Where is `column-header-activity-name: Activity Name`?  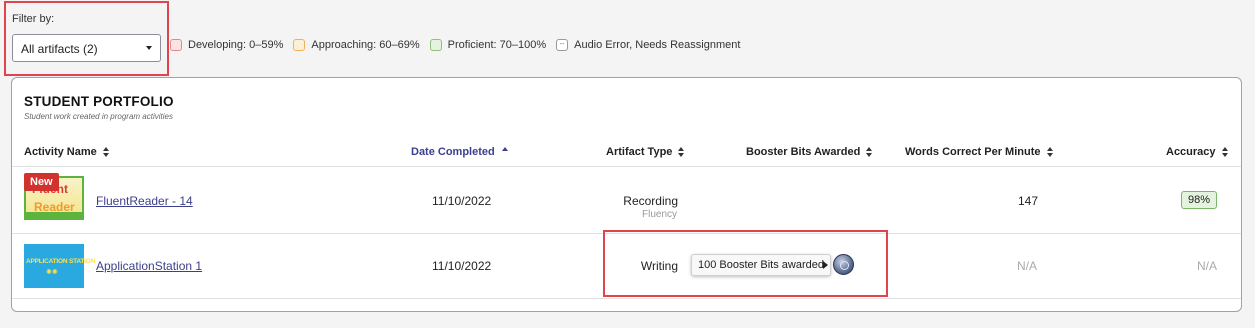 column-header-activity-name: Activity Name is located at coordinates (66, 152).